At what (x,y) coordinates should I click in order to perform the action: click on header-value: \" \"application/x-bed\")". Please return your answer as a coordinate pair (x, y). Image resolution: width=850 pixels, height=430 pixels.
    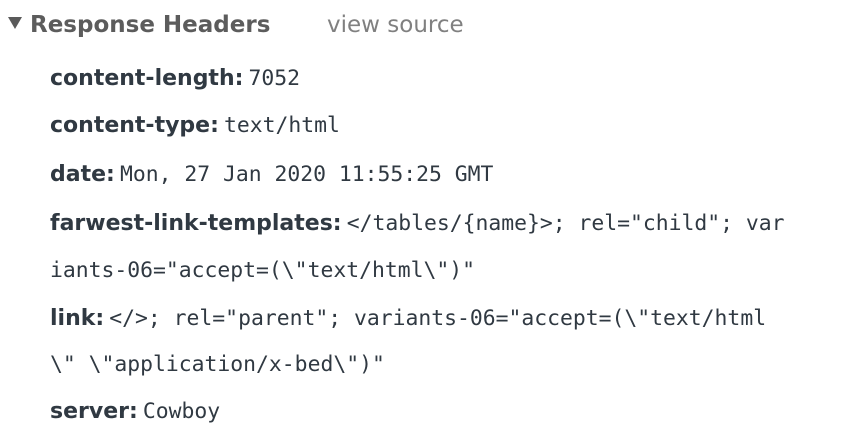
    Looking at the image, I should click on (217, 364).